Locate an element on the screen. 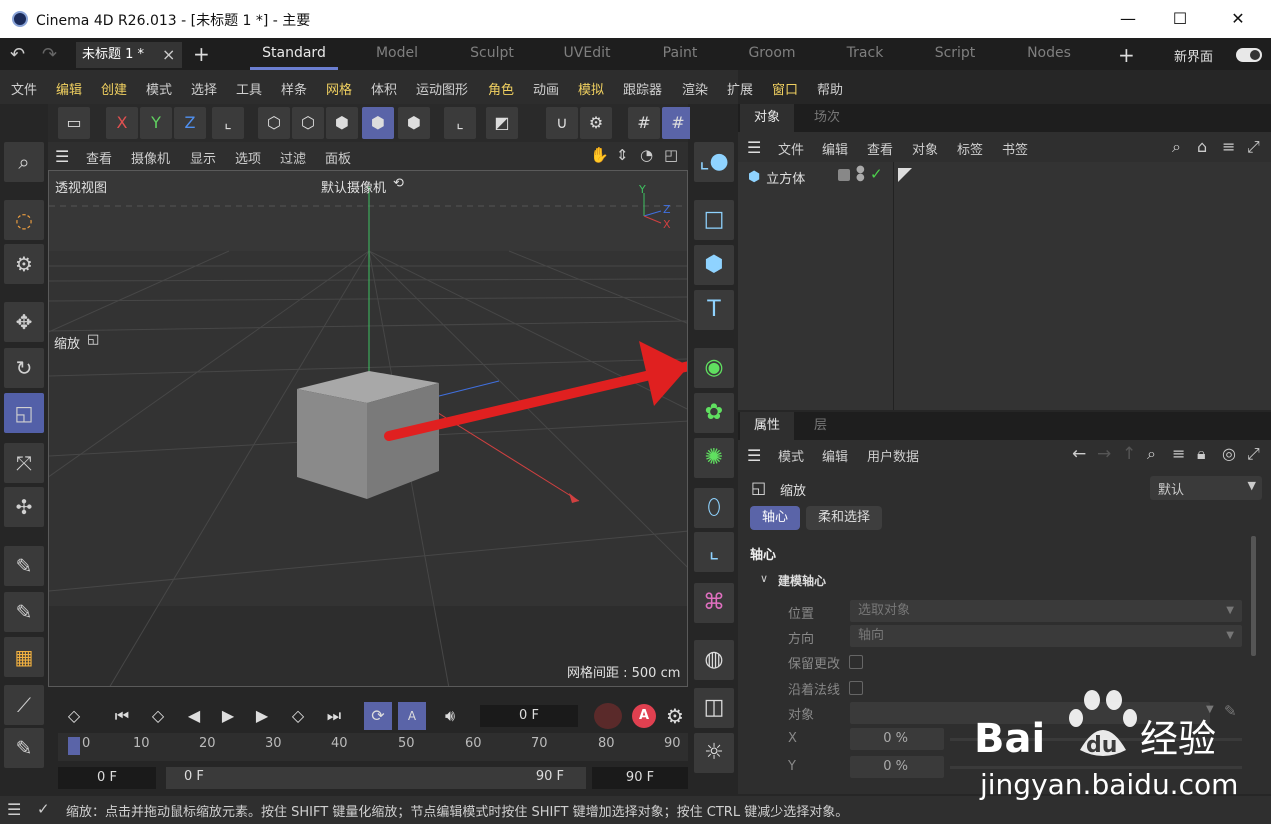  attr-menu-edit: 编辑 is located at coordinates (835, 455).